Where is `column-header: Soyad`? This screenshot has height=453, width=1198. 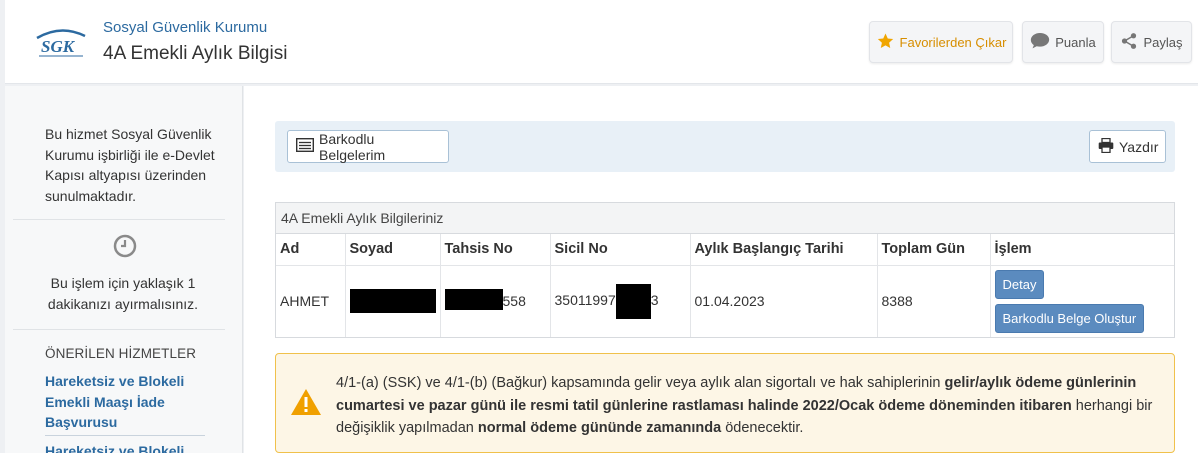 column-header: Soyad is located at coordinates (393, 250).